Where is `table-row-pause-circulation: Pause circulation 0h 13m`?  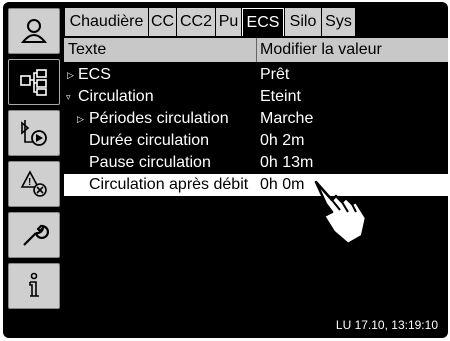 table-row-pause-circulation: Pause circulation 0h 13m is located at coordinates (256, 163).